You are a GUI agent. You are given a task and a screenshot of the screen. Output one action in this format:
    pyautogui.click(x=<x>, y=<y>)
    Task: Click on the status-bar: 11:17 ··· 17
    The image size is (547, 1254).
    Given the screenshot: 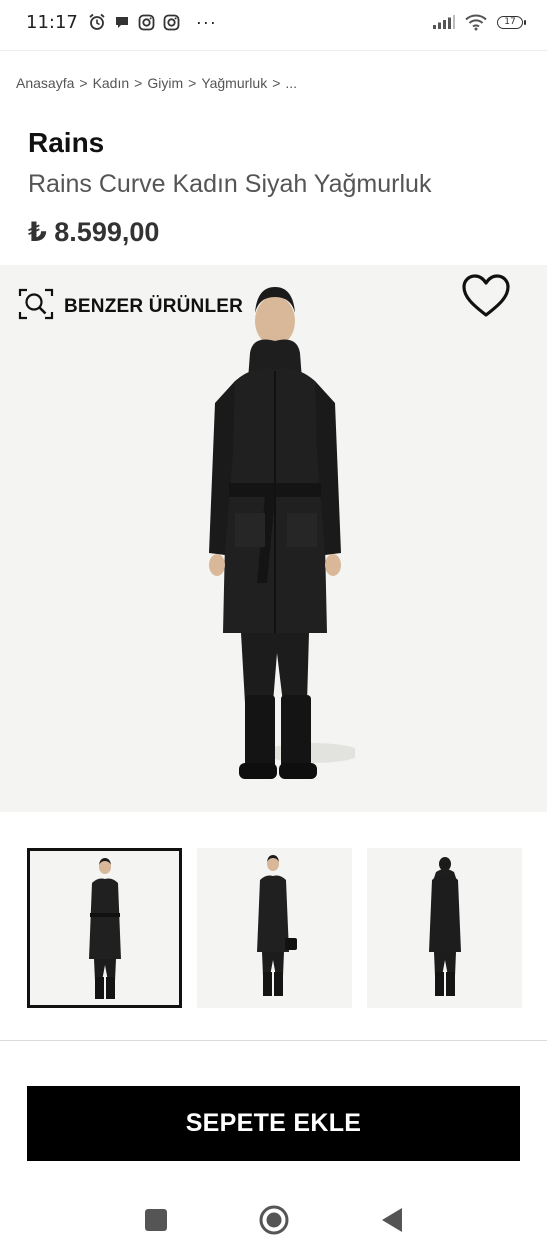 What is the action you would take?
    pyautogui.click(x=273, y=22)
    